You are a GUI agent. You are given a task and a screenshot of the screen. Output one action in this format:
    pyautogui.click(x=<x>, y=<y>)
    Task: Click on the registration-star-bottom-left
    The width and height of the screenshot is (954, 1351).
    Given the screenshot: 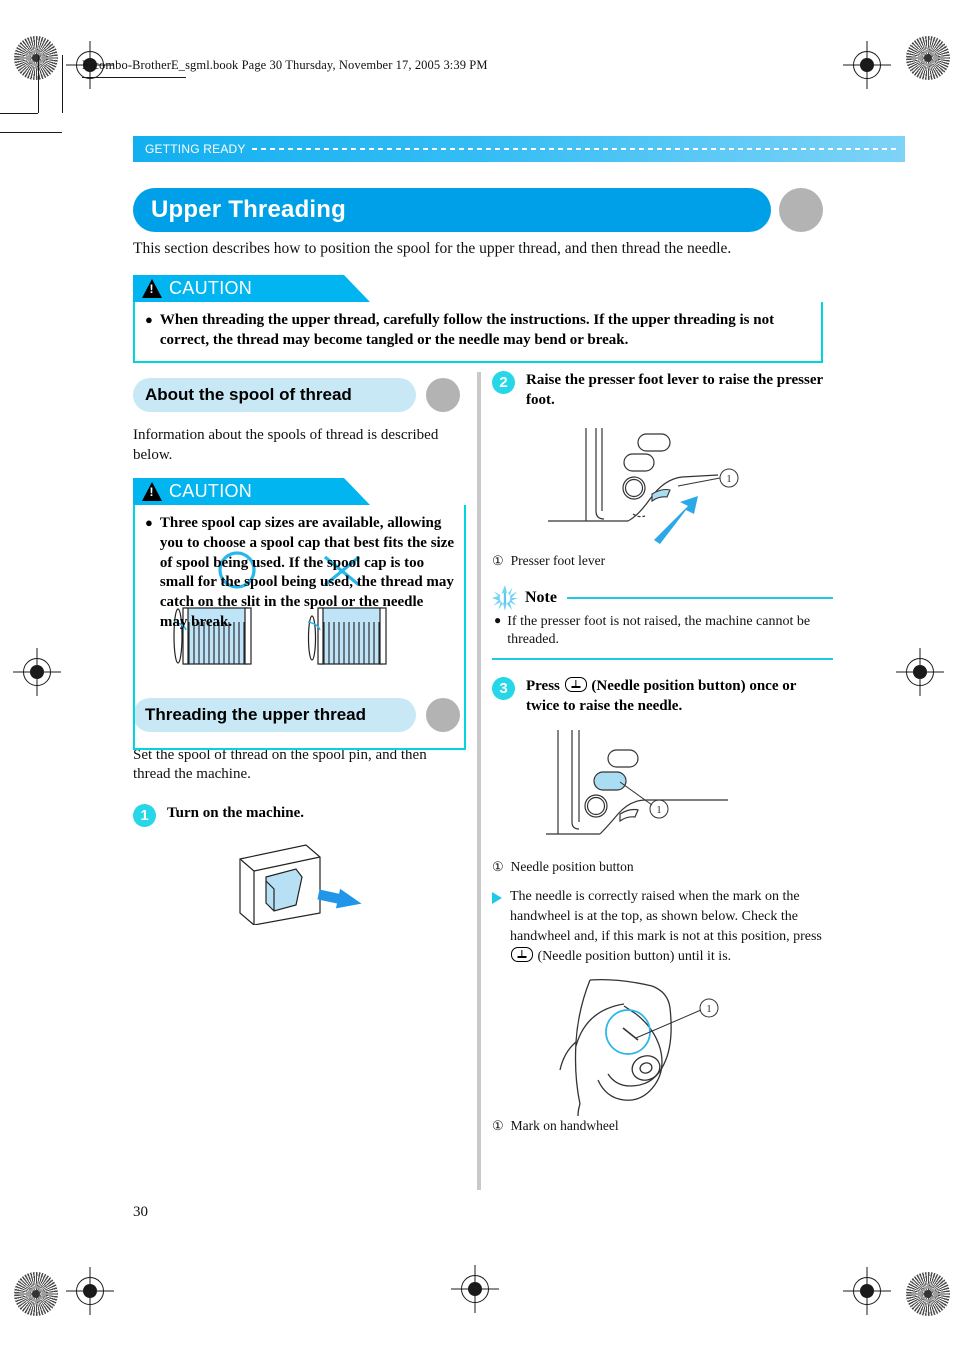 What is the action you would take?
    pyautogui.click(x=36, y=1294)
    